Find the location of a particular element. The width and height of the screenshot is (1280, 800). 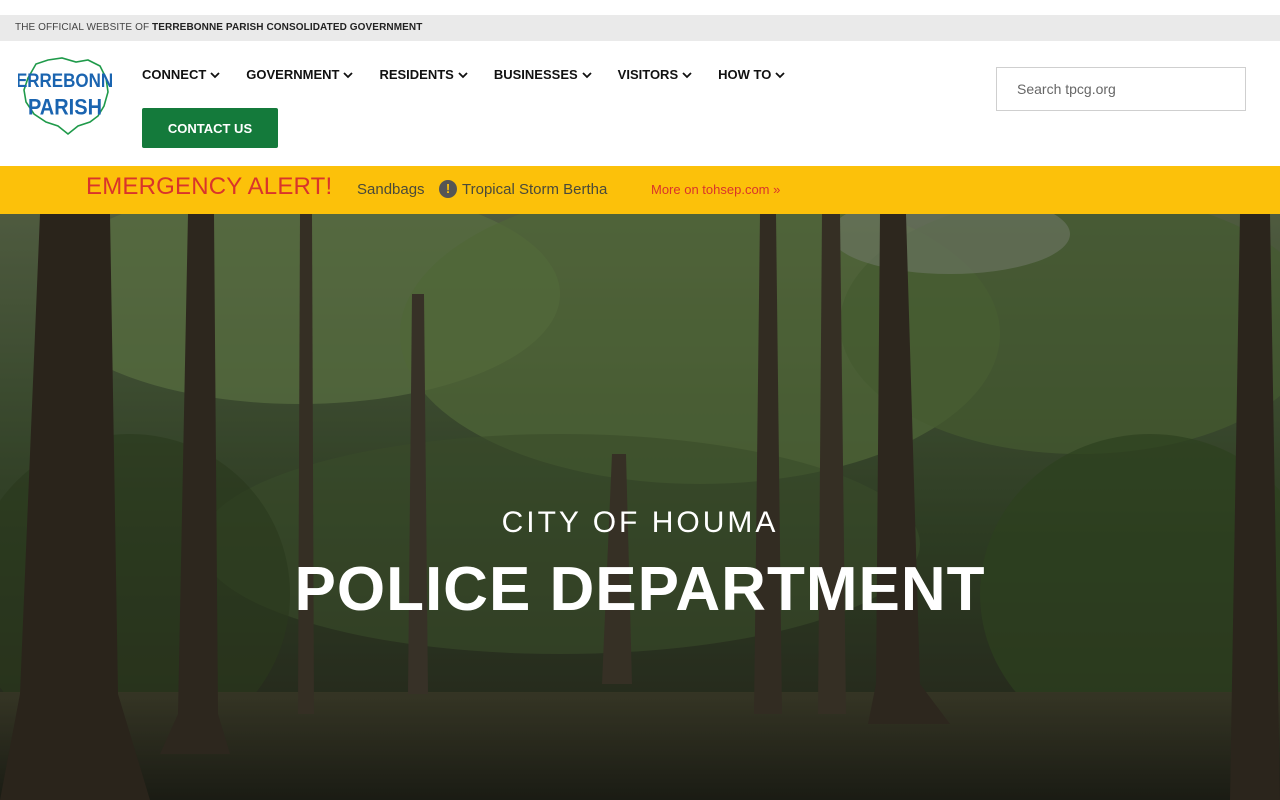

nav-connect-label: CONNECT is located at coordinates (174, 74).